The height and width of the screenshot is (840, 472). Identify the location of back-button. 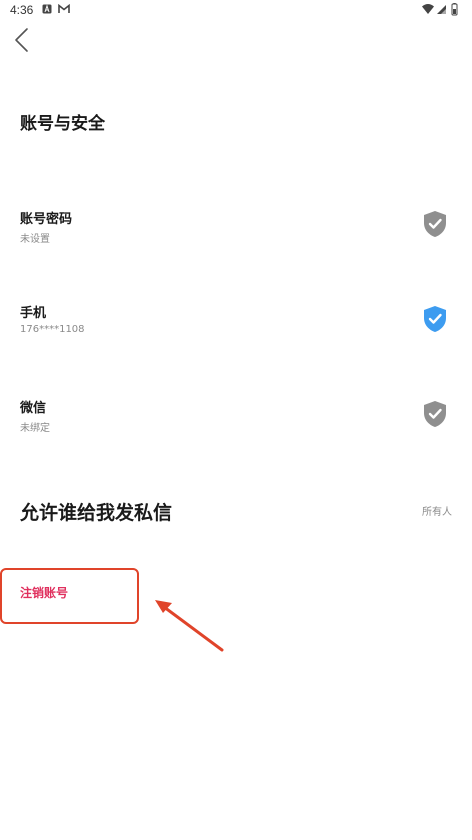
(22, 40).